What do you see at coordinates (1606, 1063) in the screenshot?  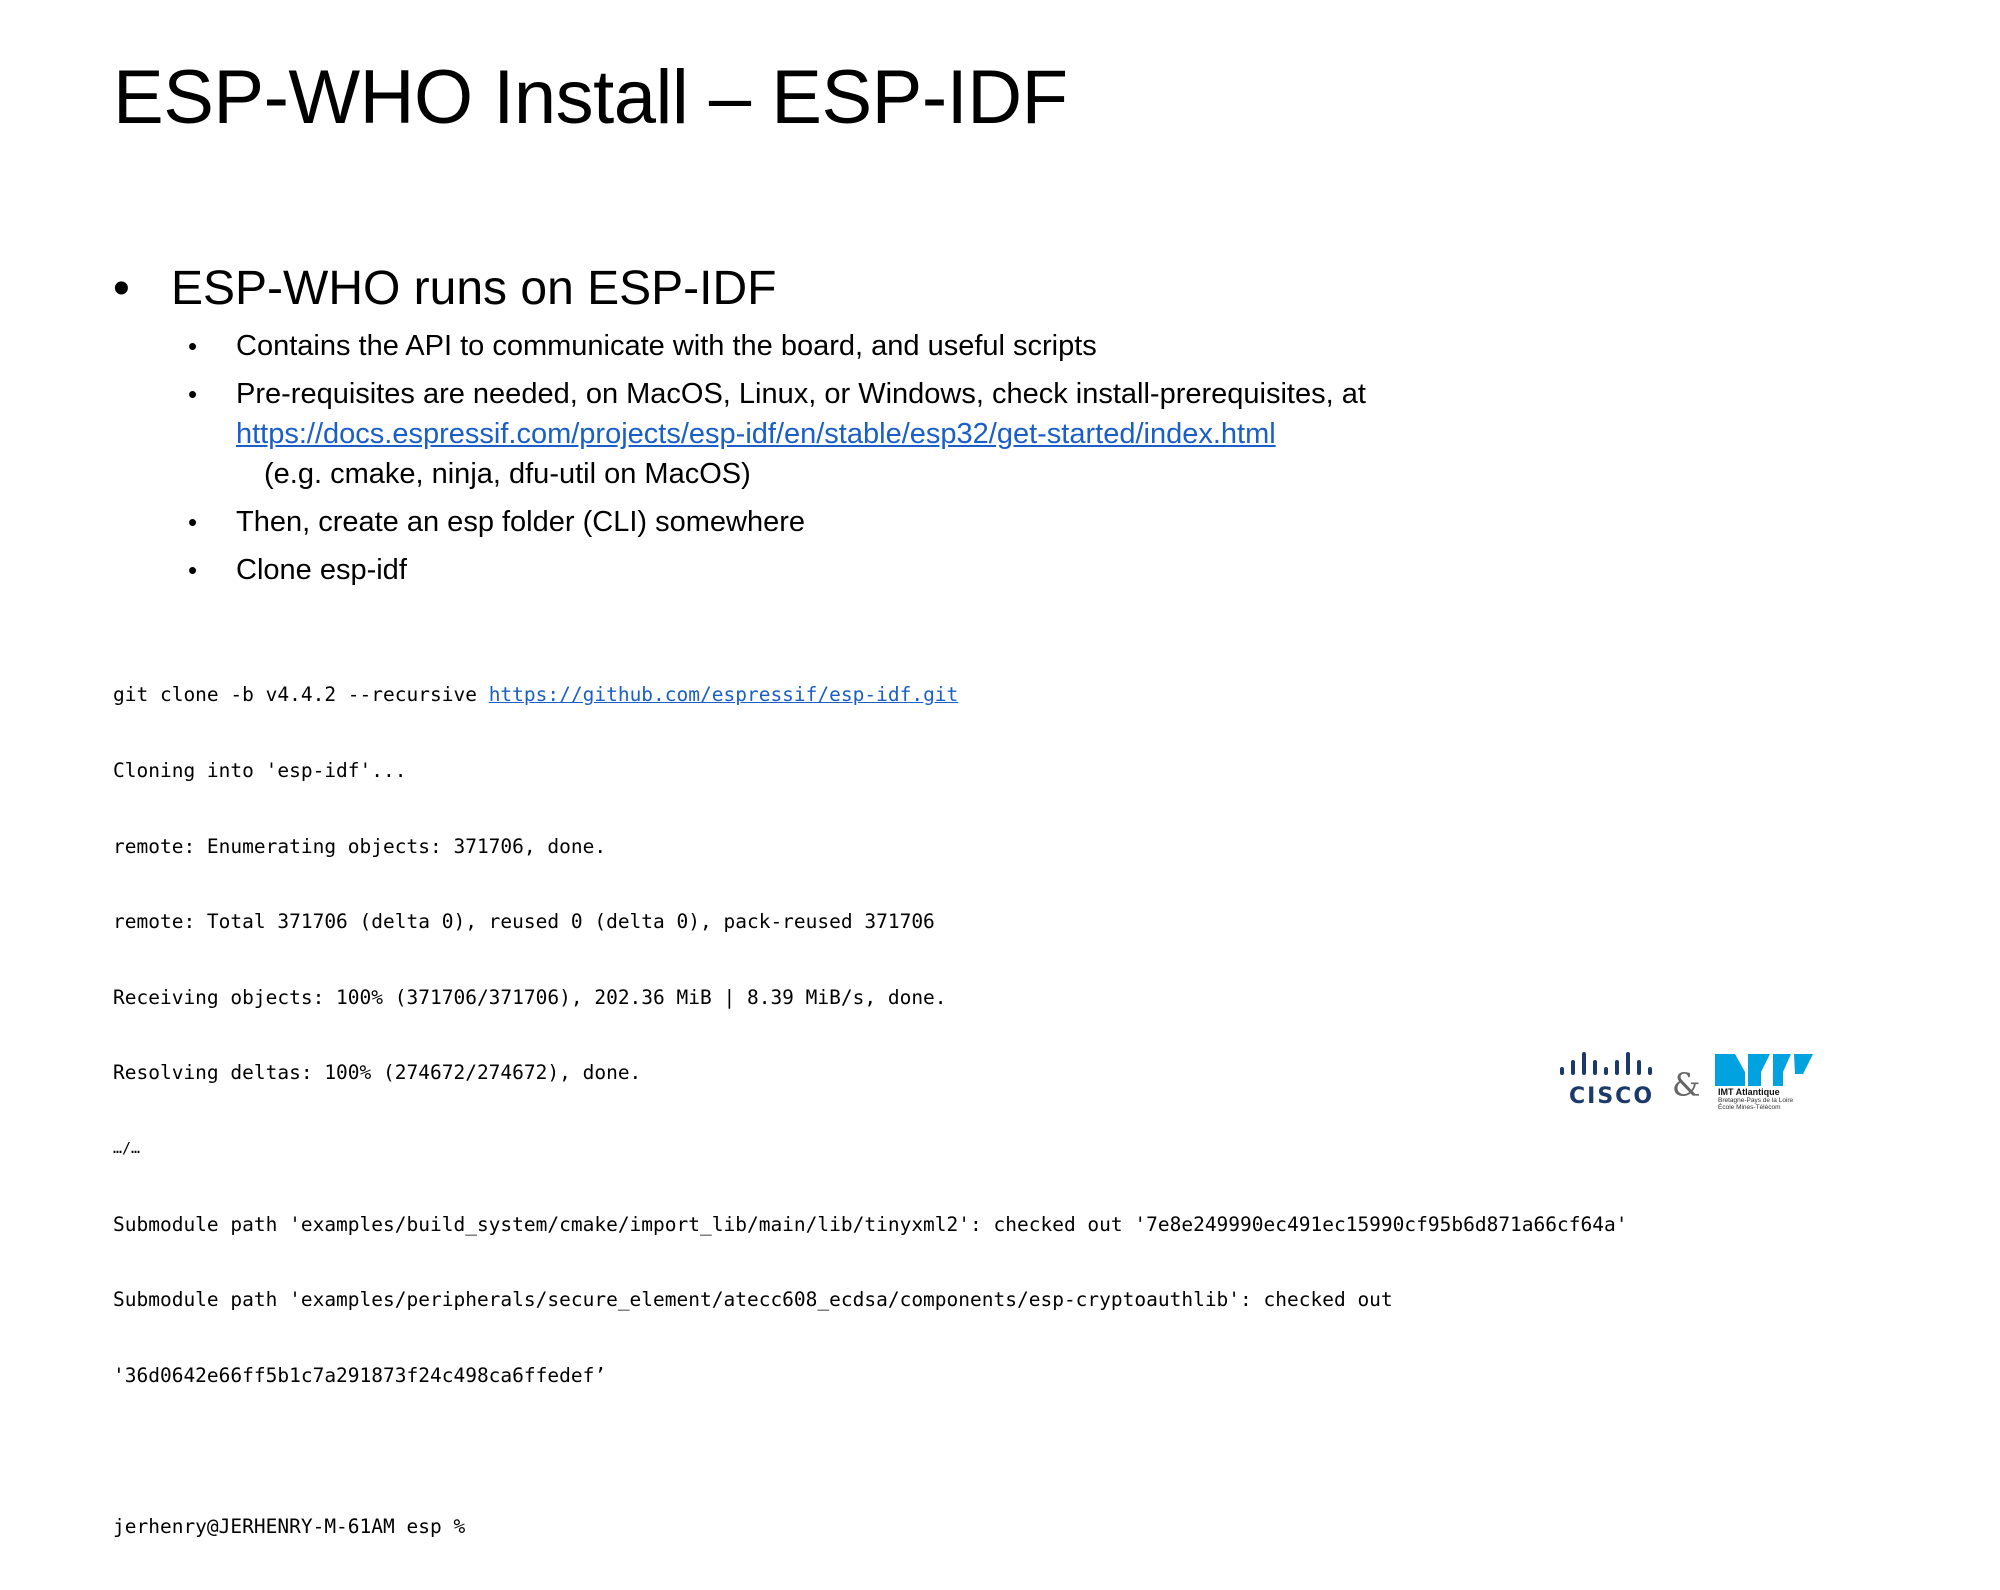 I see `cisco-logo-icon` at bounding box center [1606, 1063].